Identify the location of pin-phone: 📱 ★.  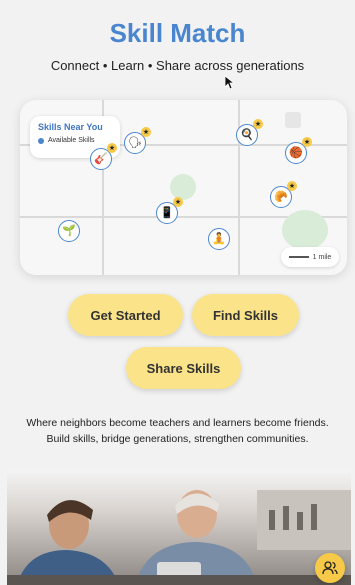
(169, 210).